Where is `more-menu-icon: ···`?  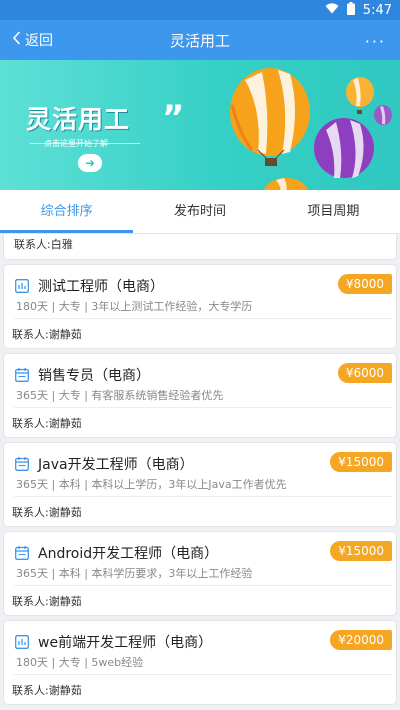 more-menu-icon: ··· is located at coordinates (375, 41).